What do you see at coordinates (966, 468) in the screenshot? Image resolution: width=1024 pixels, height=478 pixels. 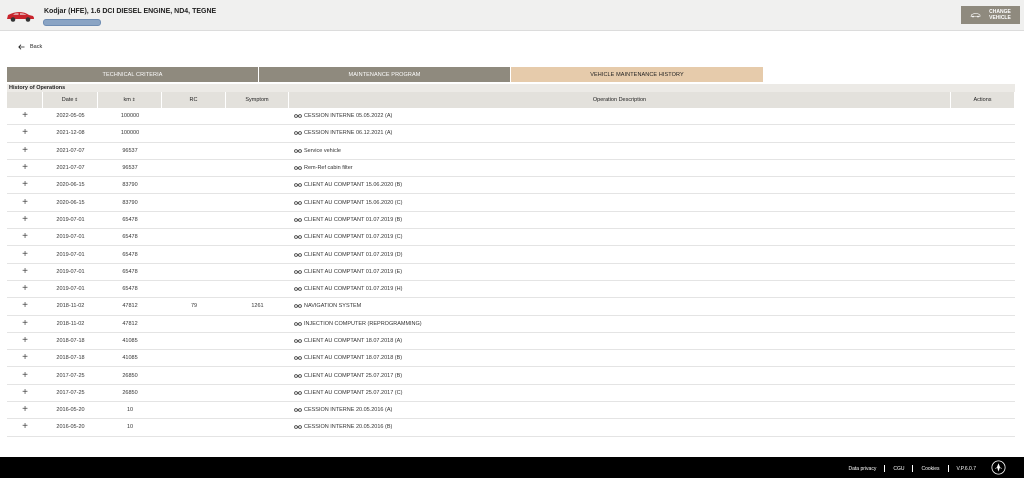 I see `footer-link: V.P.6.0.7` at bounding box center [966, 468].